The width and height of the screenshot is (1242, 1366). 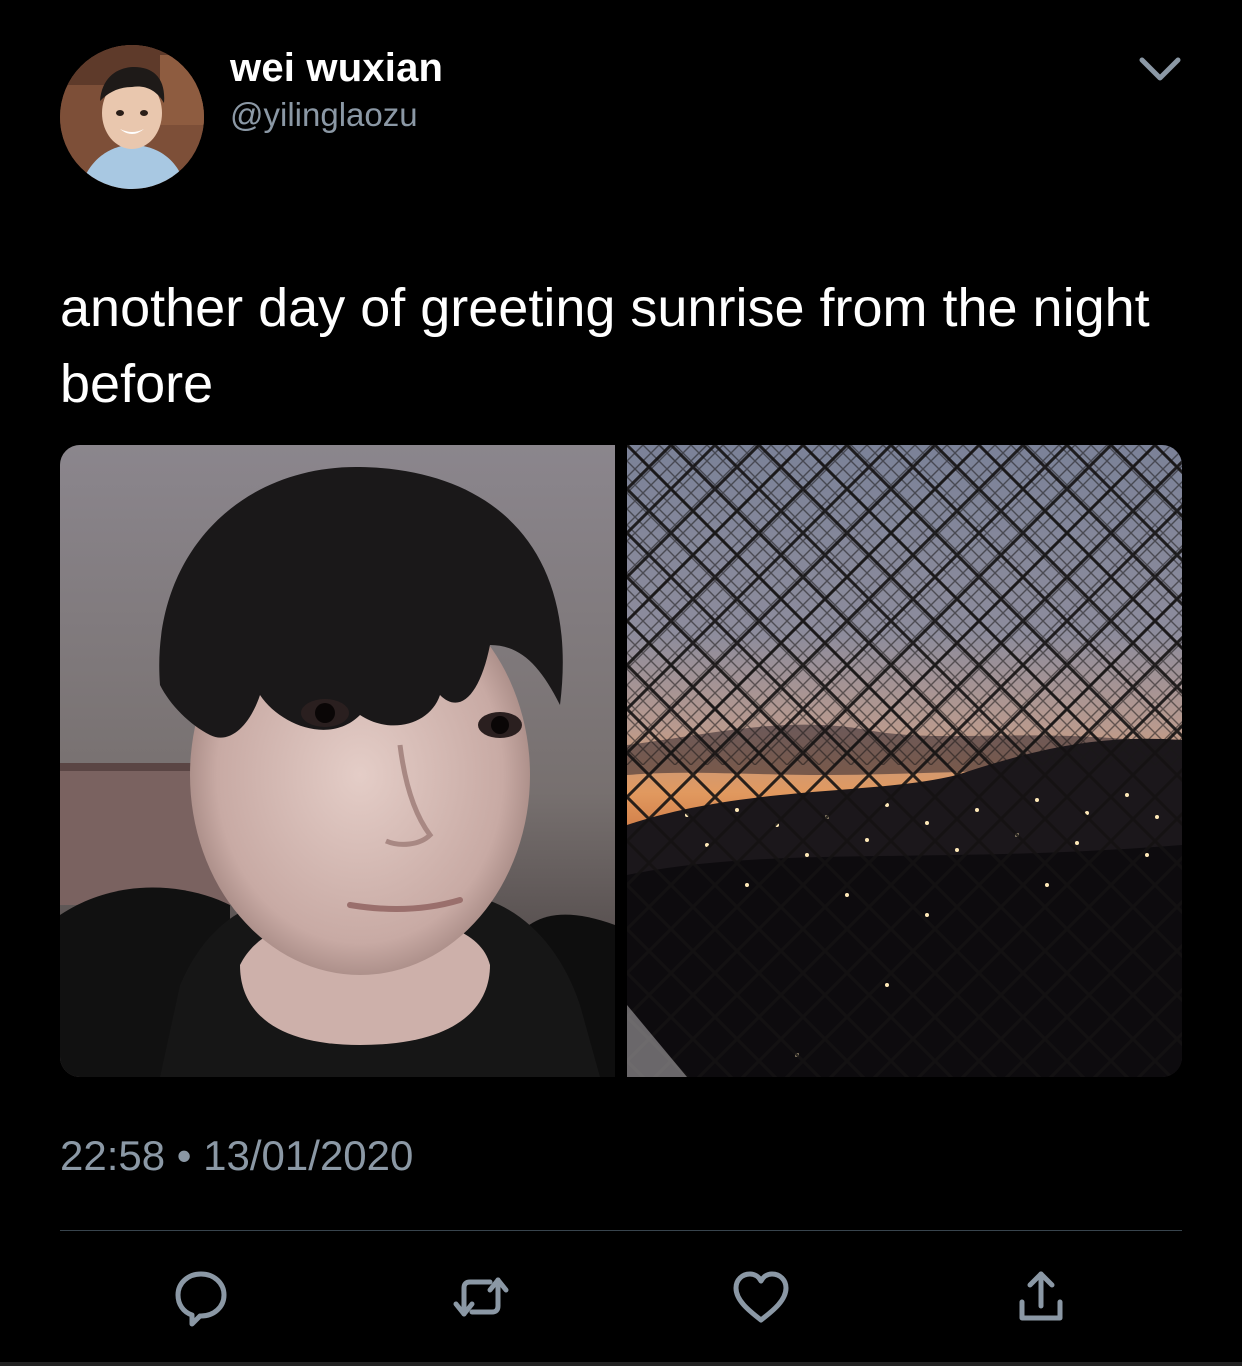 I want to click on user-handle: @yilinglaozu, so click(x=324, y=115).